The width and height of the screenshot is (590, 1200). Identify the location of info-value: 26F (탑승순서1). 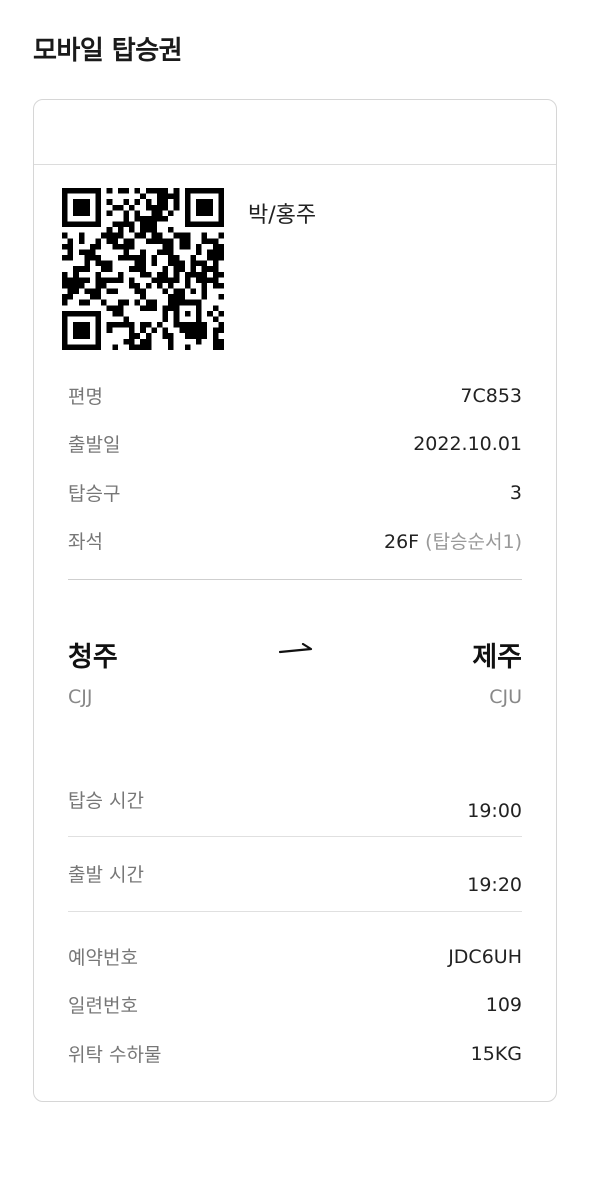
(453, 540).